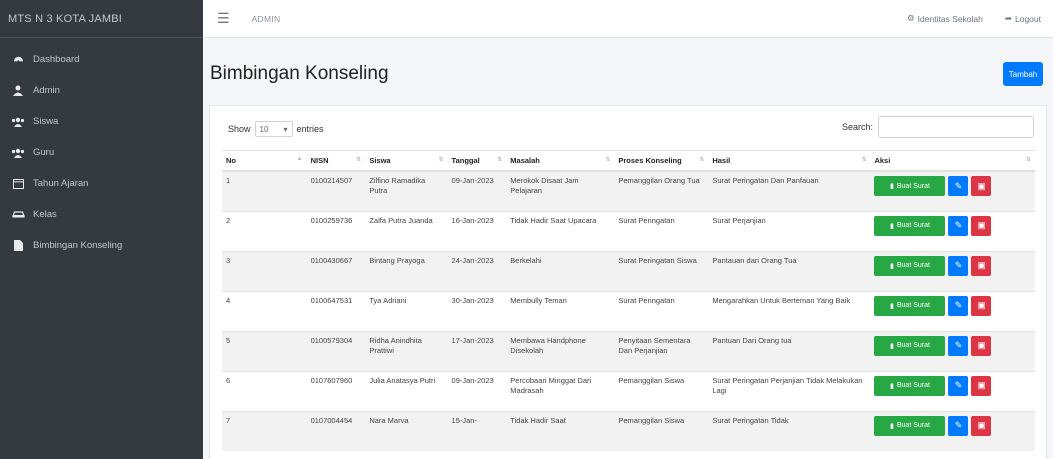  I want to click on sidebar-item-label: Tahun Ajaran, so click(61, 183).